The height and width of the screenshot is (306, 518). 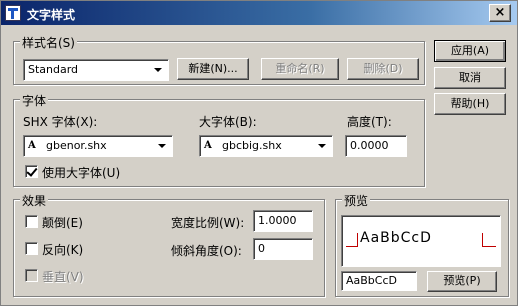 I want to click on rename-style-button: 重命名(R), so click(x=300, y=69).